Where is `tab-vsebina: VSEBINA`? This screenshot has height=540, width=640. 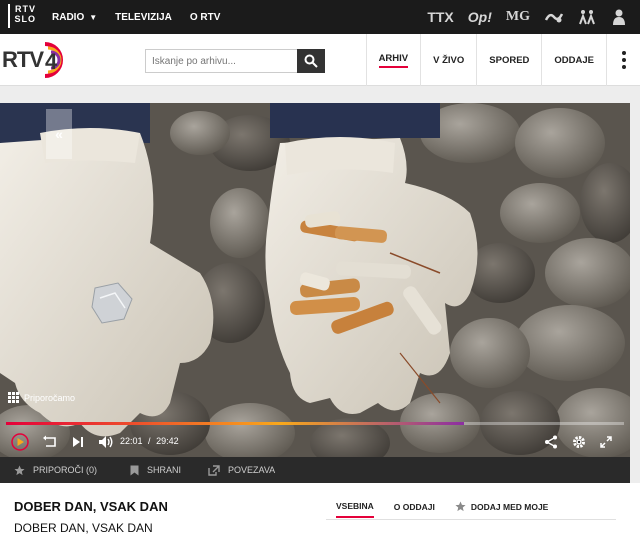 tab-vsebina: VSEBINA is located at coordinates (355, 509).